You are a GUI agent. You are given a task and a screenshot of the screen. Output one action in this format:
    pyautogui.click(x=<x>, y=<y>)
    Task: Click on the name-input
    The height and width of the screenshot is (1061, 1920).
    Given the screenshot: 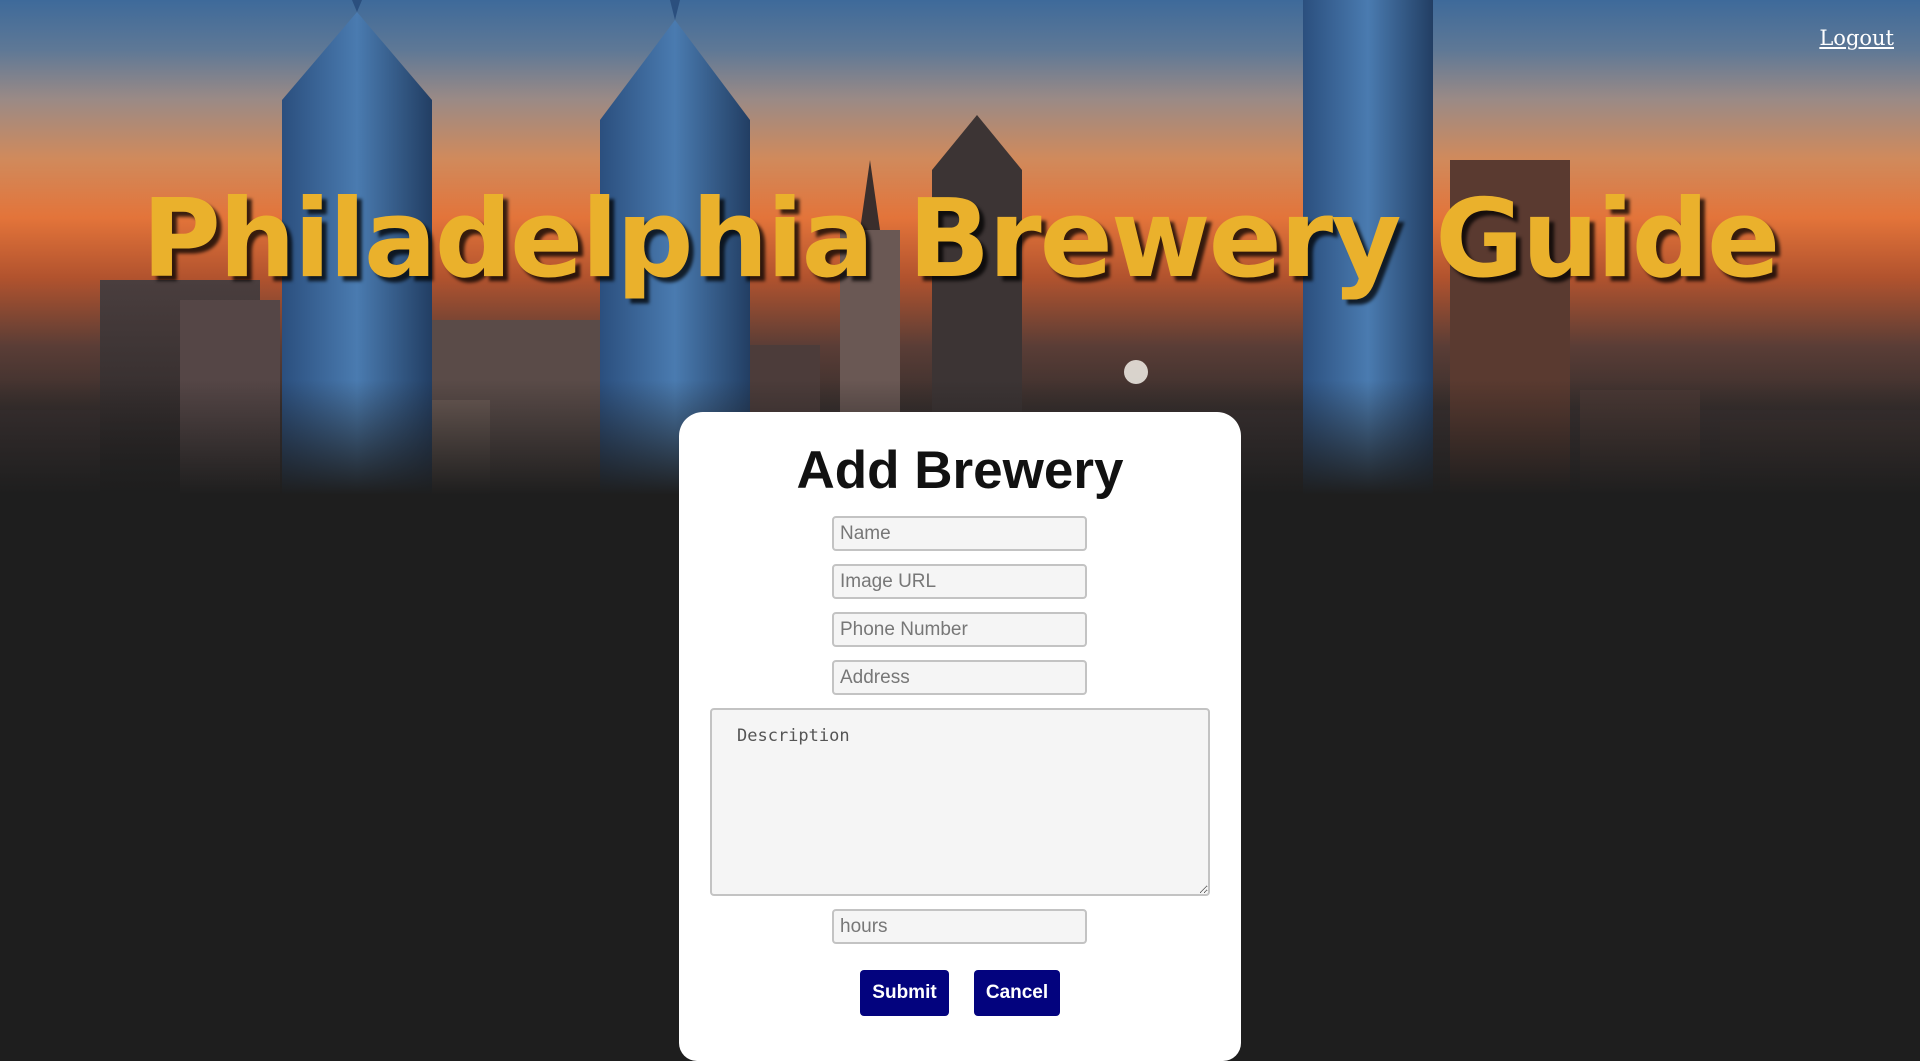 What is the action you would take?
    pyautogui.click(x=959, y=533)
    